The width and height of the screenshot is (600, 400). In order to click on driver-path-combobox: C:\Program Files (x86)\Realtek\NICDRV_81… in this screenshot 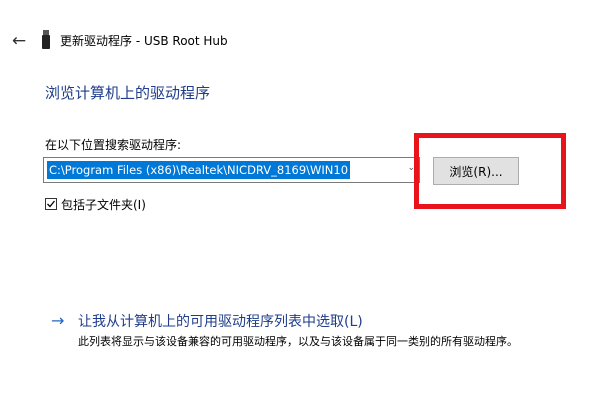, I will do `click(231, 170)`.